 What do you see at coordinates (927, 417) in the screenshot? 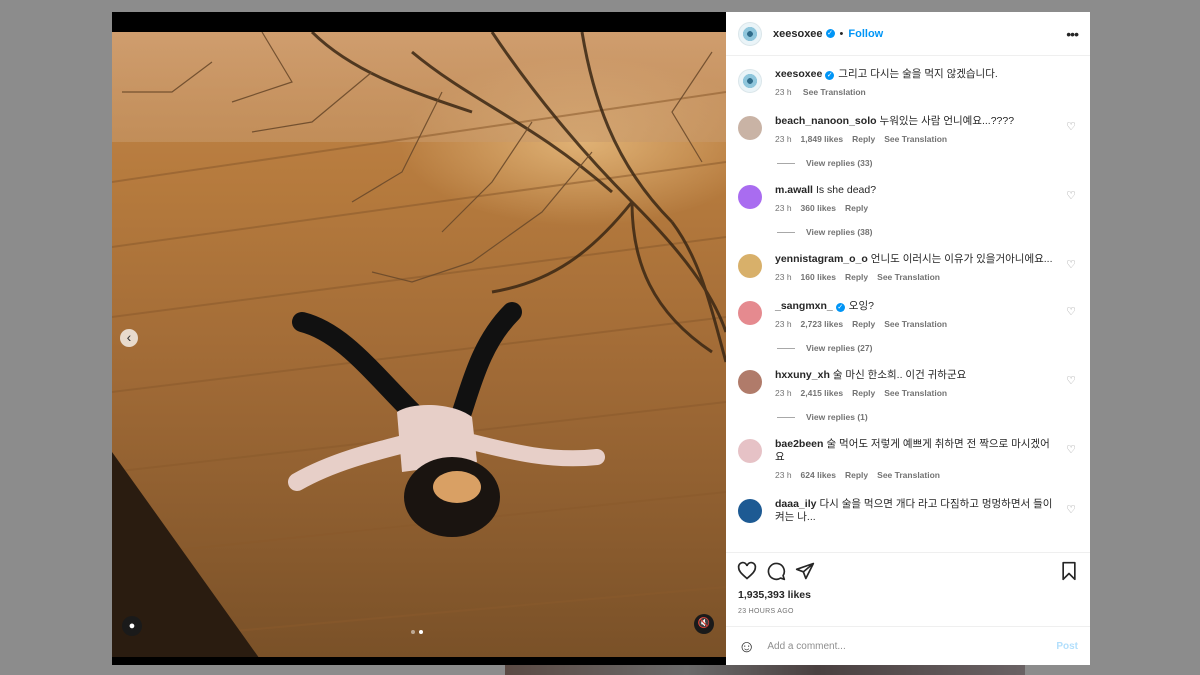
I see `view-replies-button: View replies (1)` at bounding box center [927, 417].